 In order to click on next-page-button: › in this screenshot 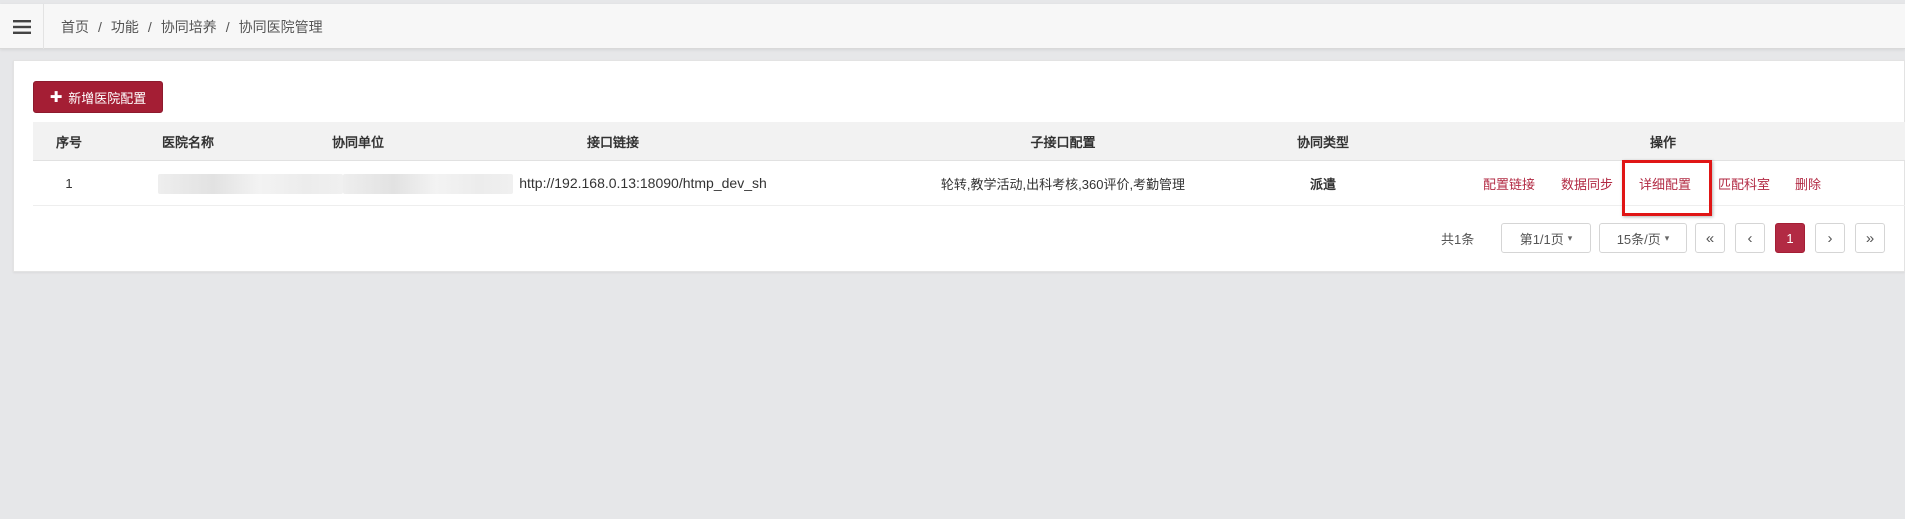, I will do `click(1830, 238)`.